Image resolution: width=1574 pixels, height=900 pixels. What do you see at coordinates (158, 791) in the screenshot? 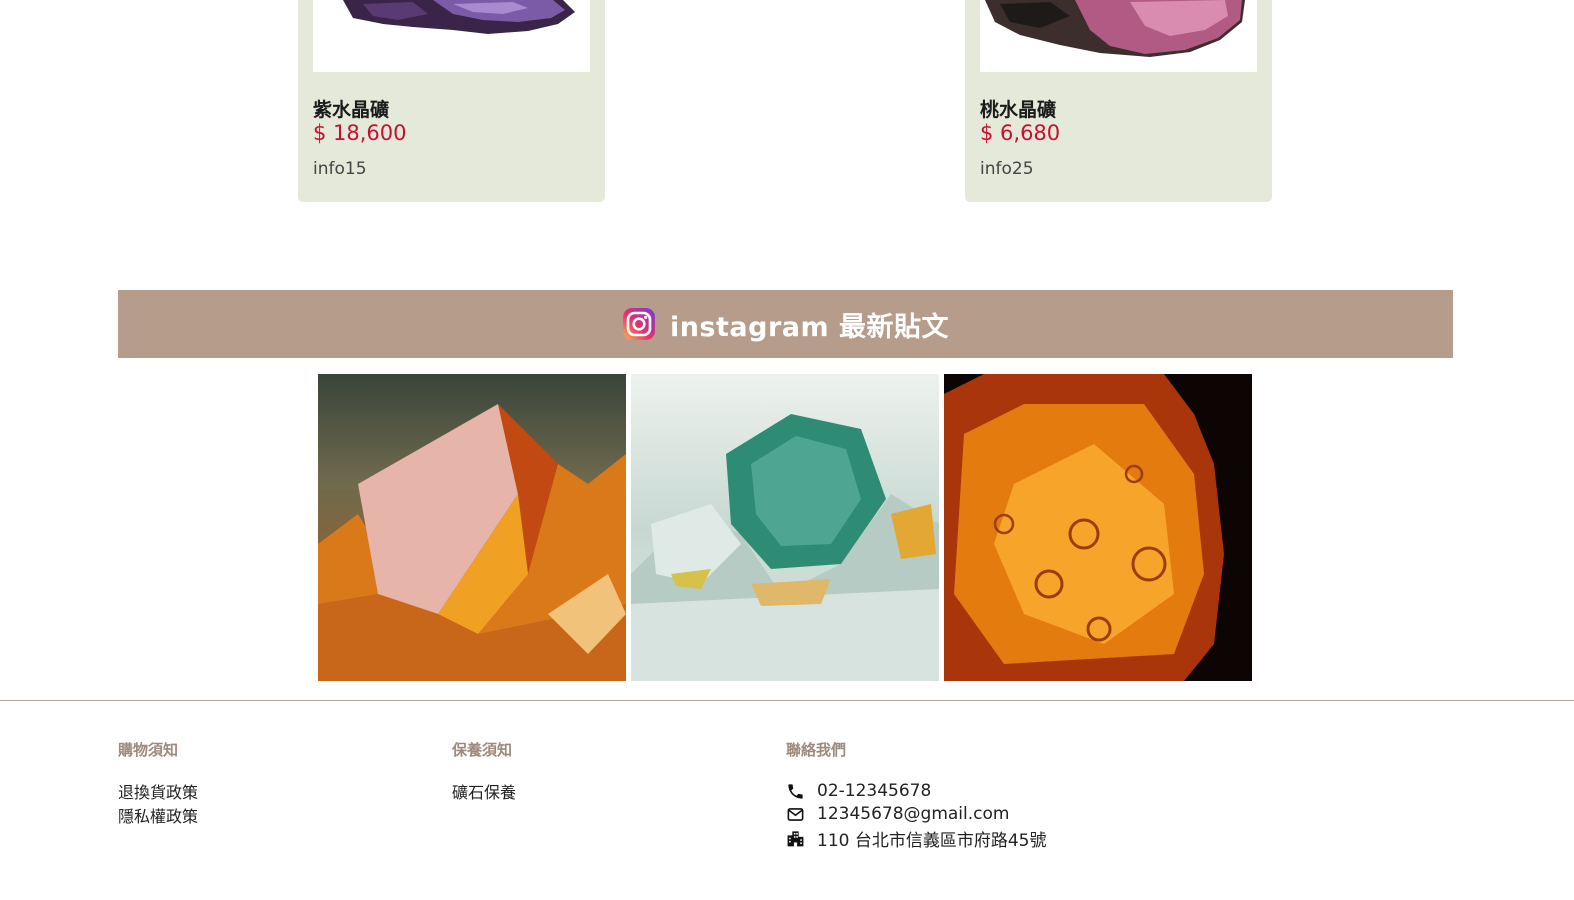
I see `footer-link-return-policy: 退換貨政策` at bounding box center [158, 791].